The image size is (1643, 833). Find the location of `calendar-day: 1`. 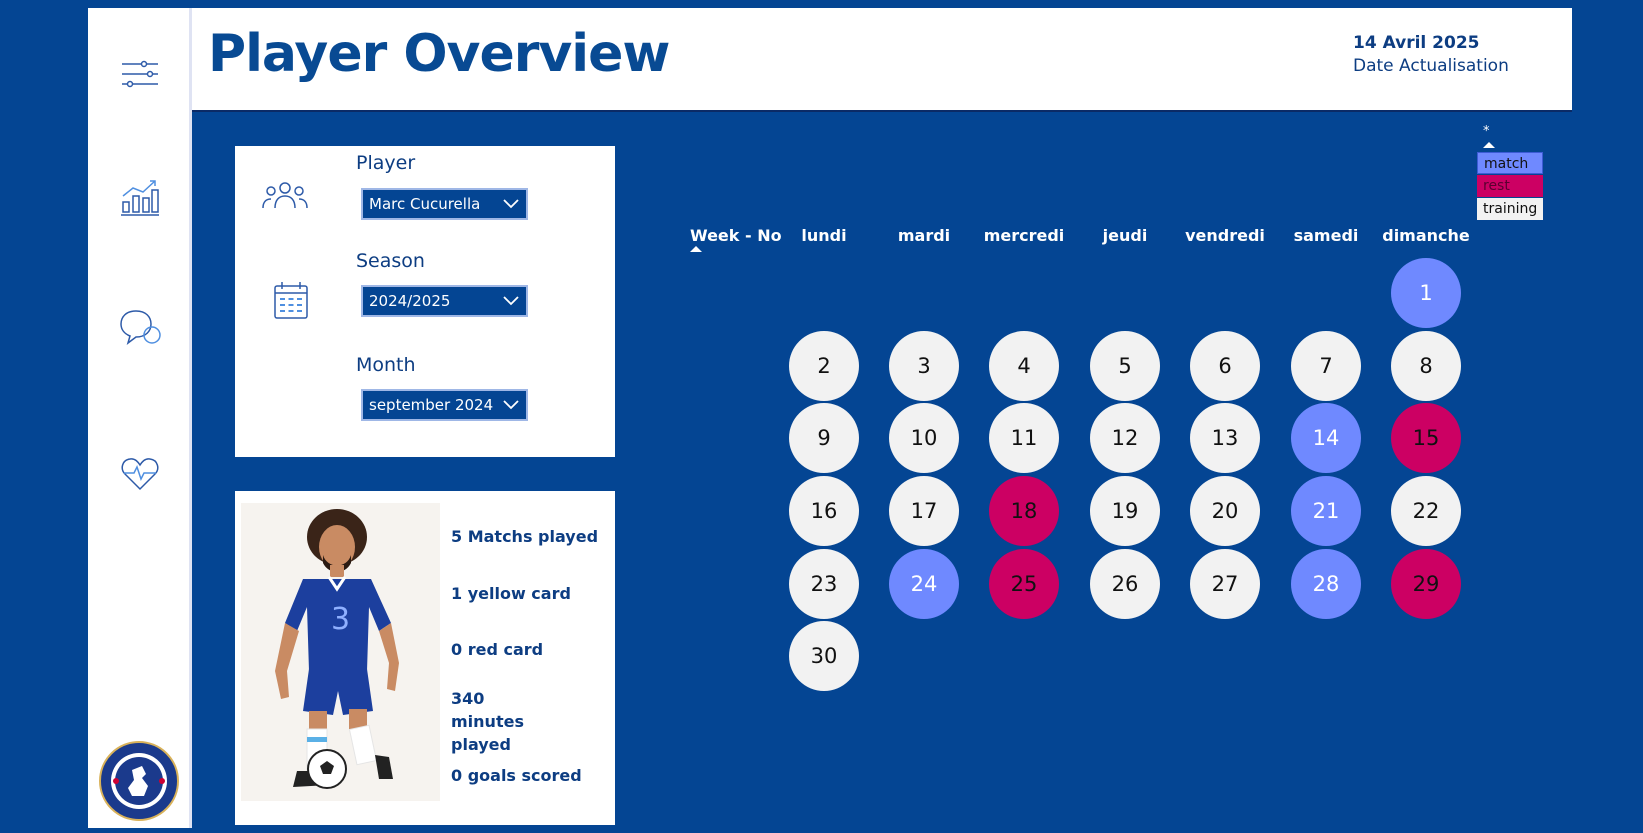

calendar-day: 1 is located at coordinates (1426, 293).